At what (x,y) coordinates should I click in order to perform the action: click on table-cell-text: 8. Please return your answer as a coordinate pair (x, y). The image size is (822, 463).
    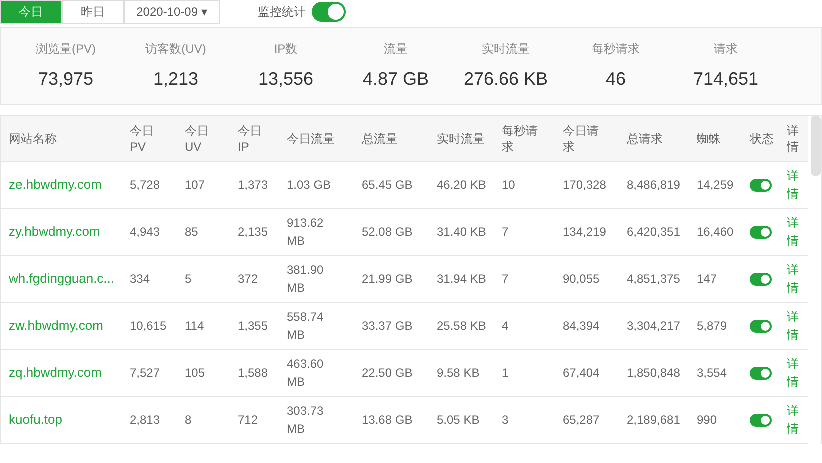
    Looking at the image, I should click on (189, 420).